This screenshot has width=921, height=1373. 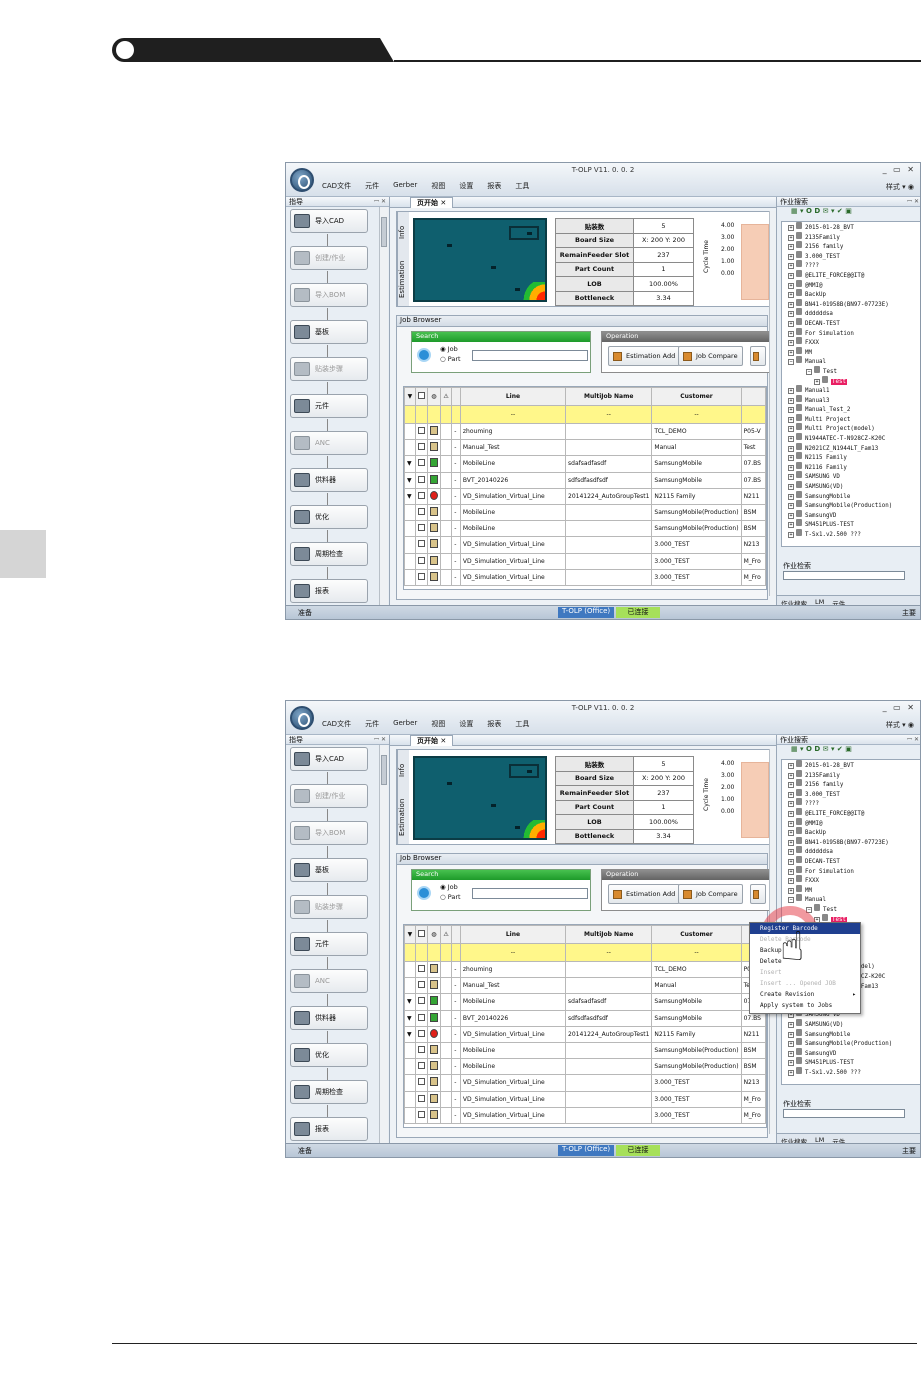 I want to click on job-search-input, so click(x=844, y=575).